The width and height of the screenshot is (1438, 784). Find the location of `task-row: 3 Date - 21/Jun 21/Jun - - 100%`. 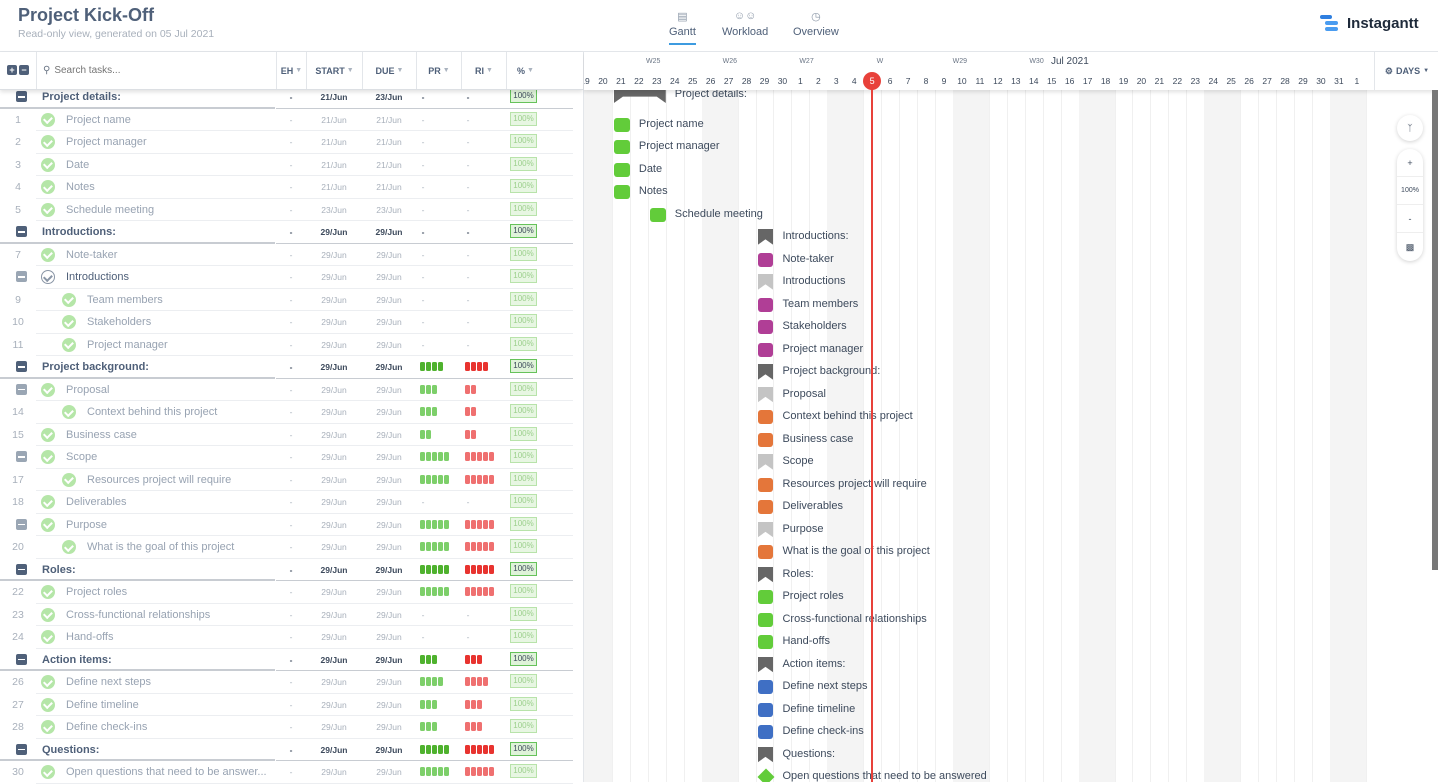

task-row: 3 Date - 21/Jun 21/Jun - - 100% is located at coordinates (286, 165).